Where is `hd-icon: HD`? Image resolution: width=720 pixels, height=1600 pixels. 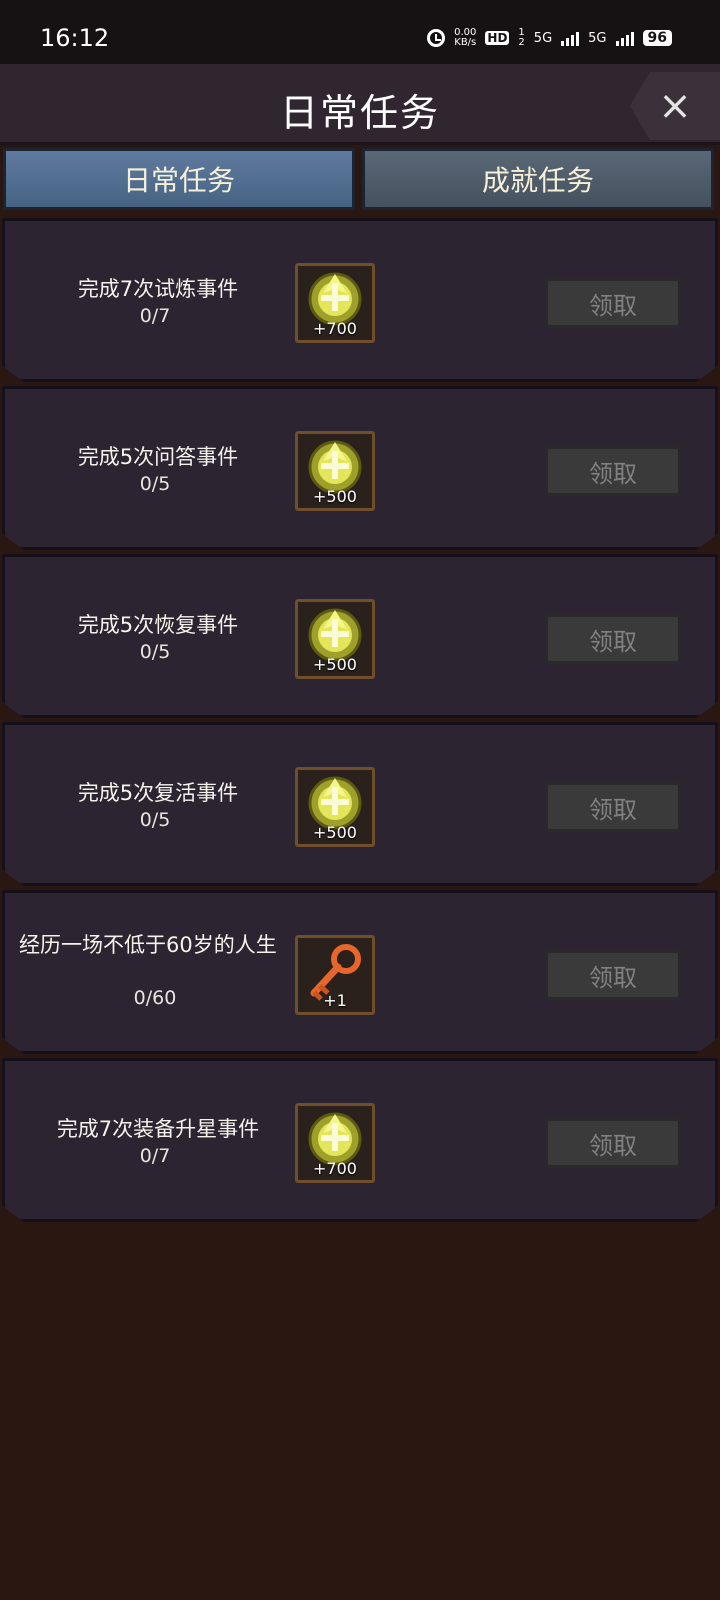 hd-icon: HD is located at coordinates (497, 38).